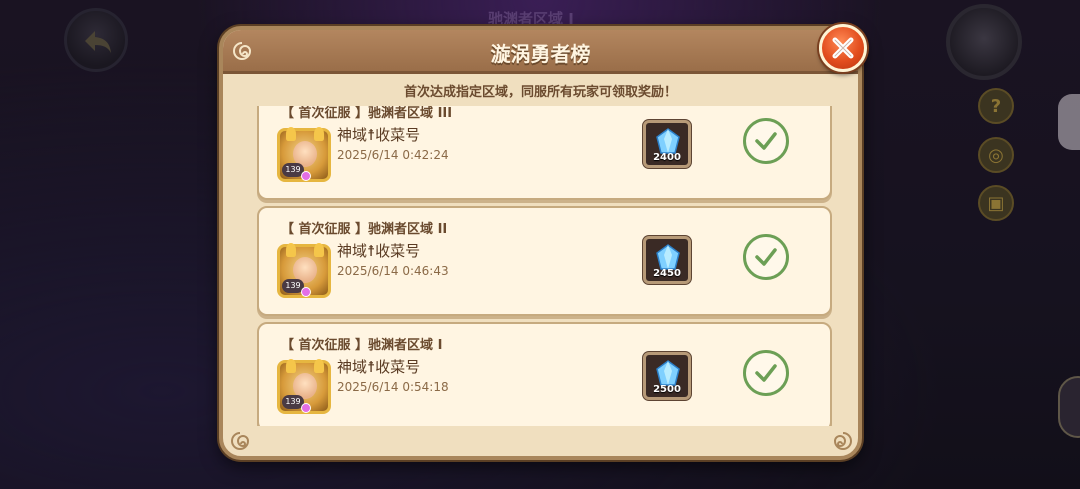 The height and width of the screenshot is (489, 1080). I want to click on reward-amount: 2450, so click(667, 273).